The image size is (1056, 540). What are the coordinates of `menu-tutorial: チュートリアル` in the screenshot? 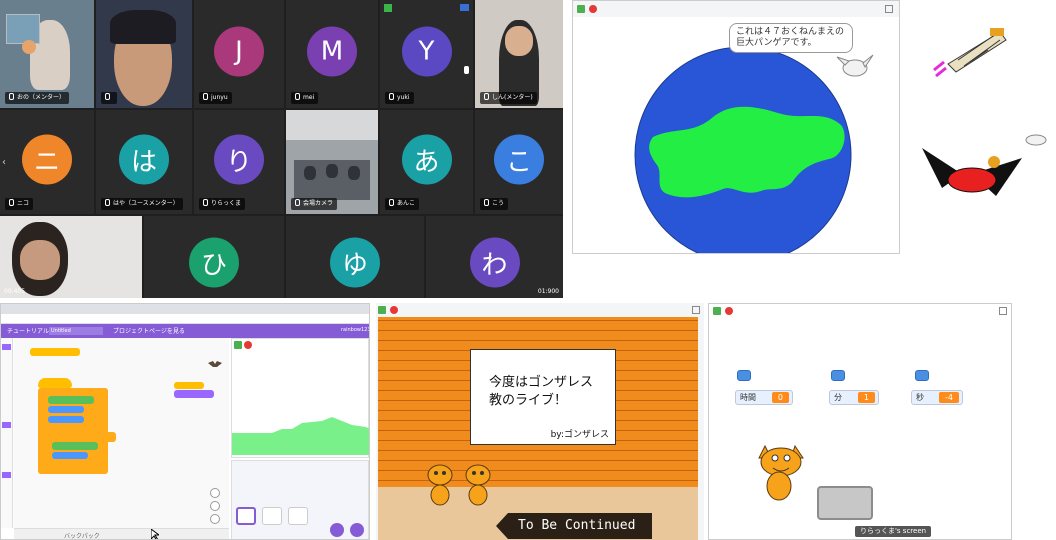 It's located at (28, 330).